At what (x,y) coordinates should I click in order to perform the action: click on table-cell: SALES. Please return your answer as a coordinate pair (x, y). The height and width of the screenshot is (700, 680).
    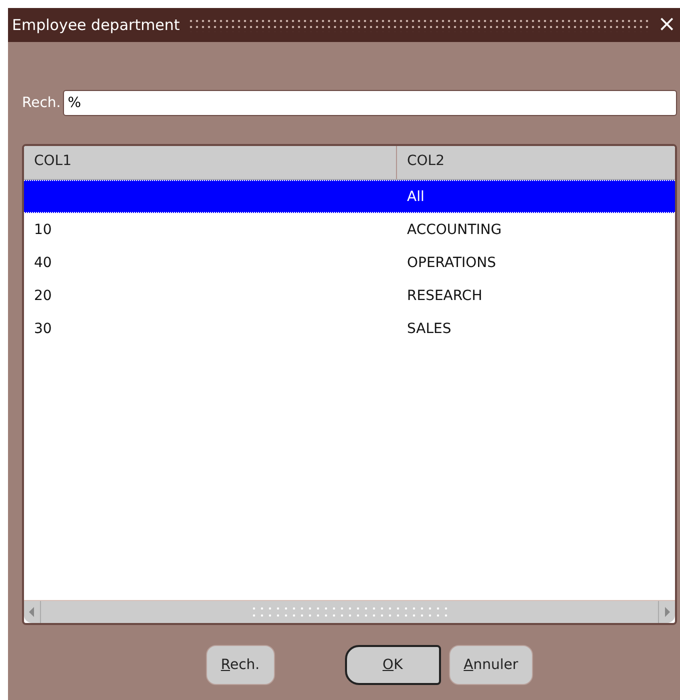
    Looking at the image, I should click on (429, 328).